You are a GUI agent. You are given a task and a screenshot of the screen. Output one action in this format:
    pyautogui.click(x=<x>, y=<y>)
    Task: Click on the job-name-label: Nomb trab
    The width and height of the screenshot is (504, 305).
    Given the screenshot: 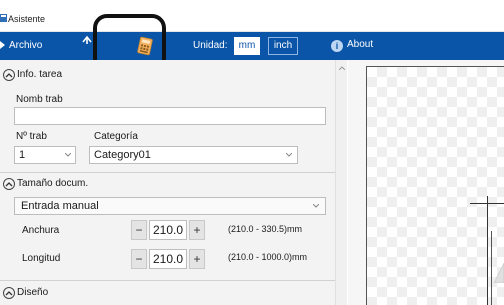 What is the action you would take?
    pyautogui.click(x=39, y=99)
    